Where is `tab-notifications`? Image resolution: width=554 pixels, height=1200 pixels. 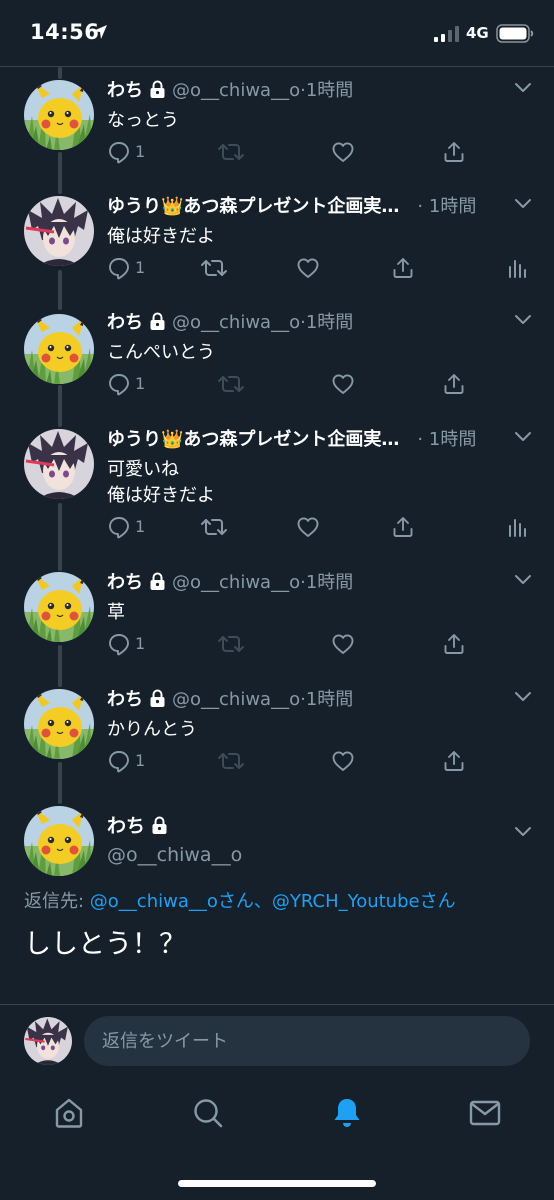
tab-notifications is located at coordinates (347, 1113).